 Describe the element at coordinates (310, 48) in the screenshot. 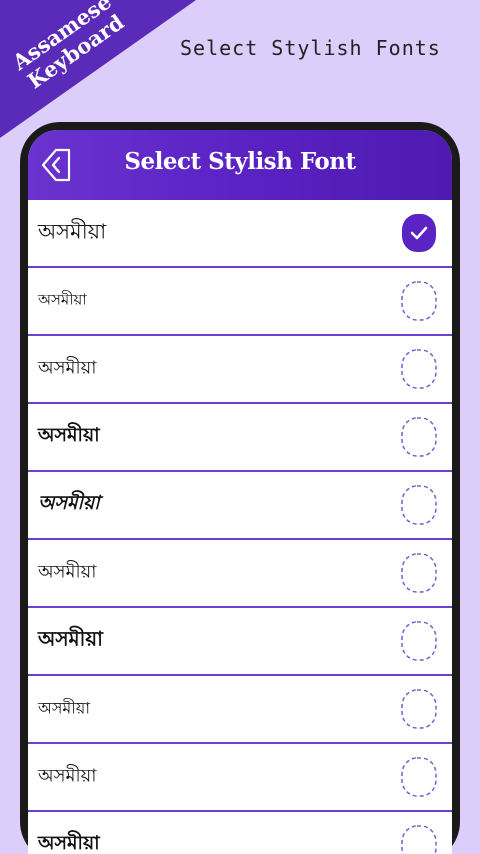

I see `headline: Select Stylish Fonts` at that location.